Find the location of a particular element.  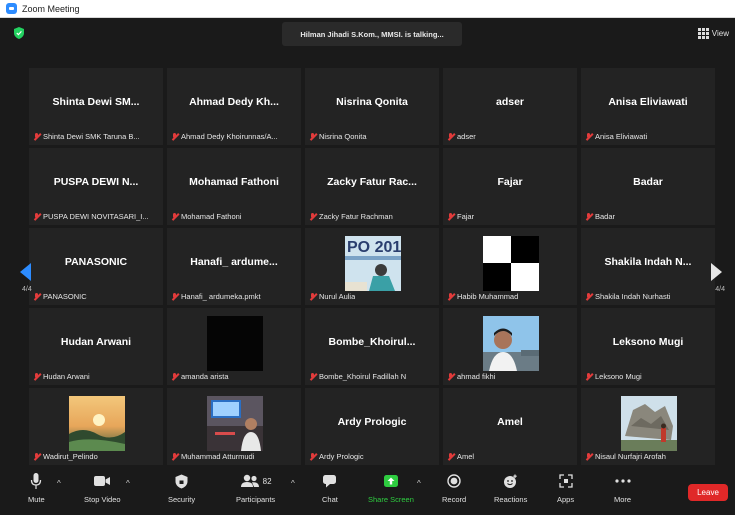

smiley-icon is located at coordinates (510, 481).